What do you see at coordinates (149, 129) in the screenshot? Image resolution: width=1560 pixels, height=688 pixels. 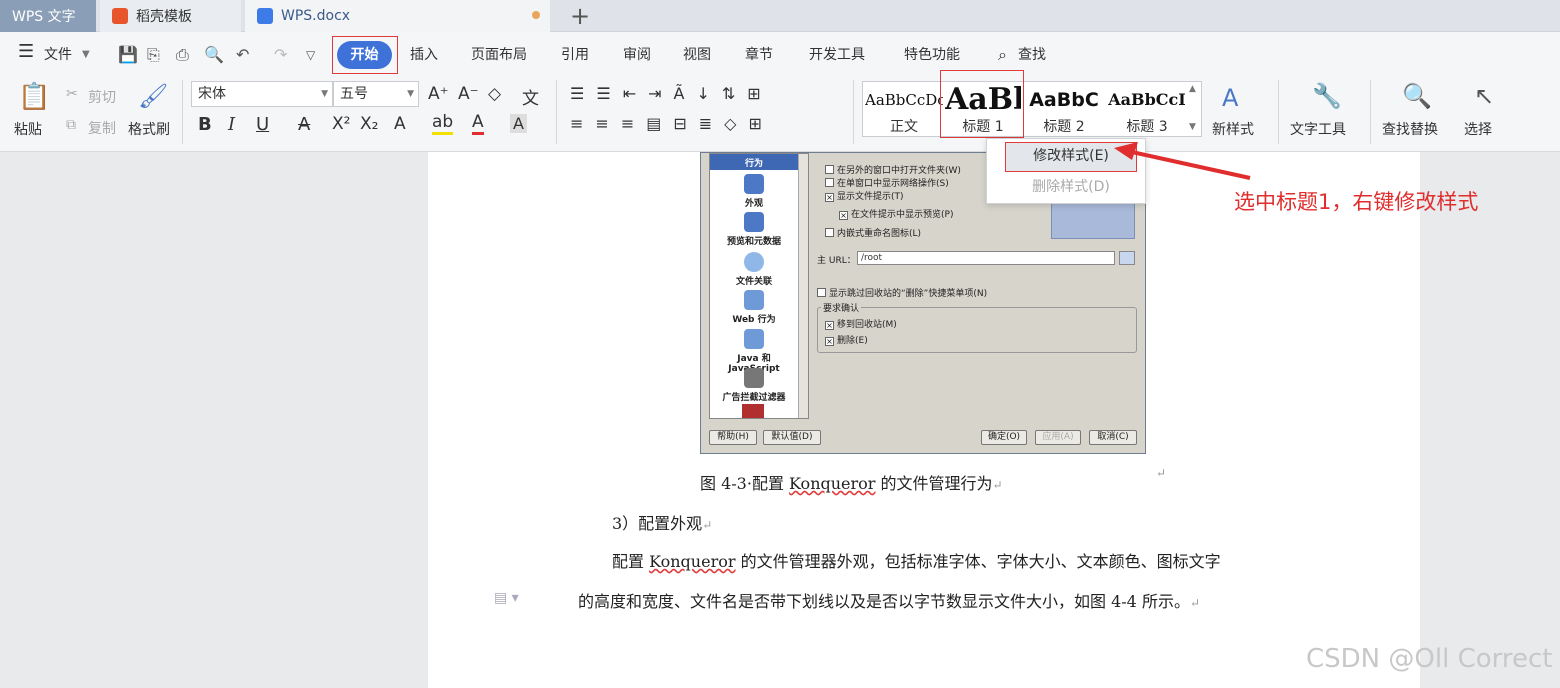 I see `format-painter-button: 格式刷` at bounding box center [149, 129].